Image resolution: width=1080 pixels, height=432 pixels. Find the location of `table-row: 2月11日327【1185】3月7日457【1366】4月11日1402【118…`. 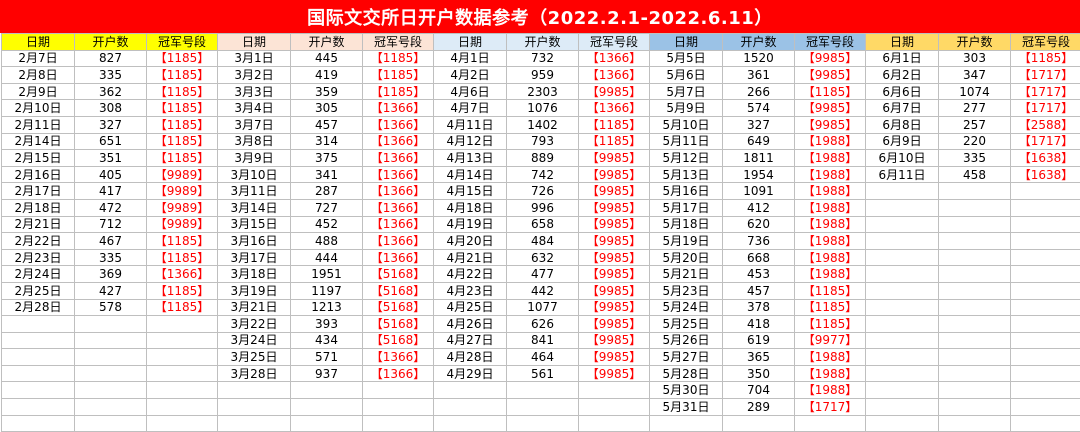

table-row: 2月11日327【1185】3月7日457【1366】4月11日1402【118… is located at coordinates (541, 124).